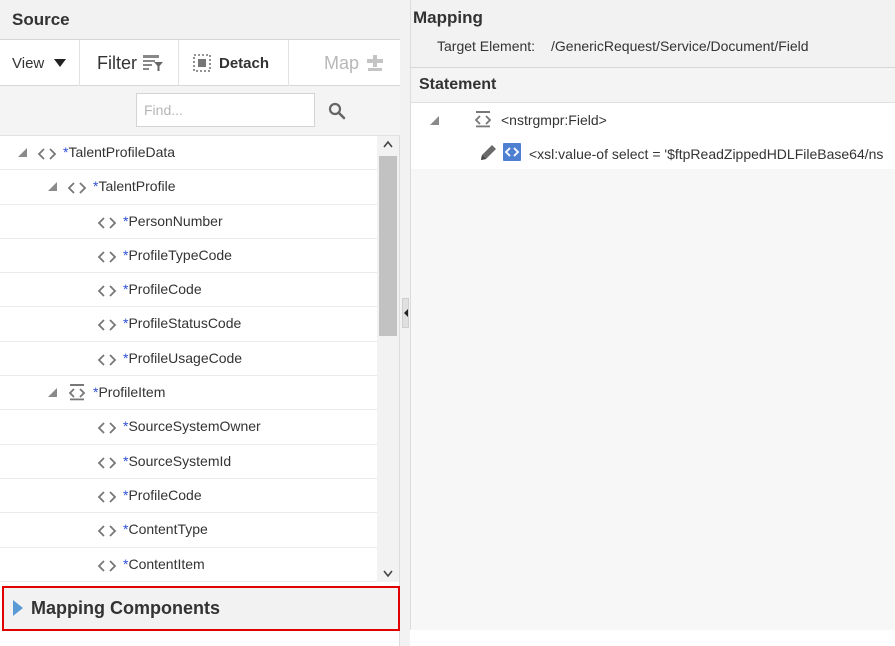 The height and width of the screenshot is (646, 895). Describe the element at coordinates (652, 638) in the screenshot. I see `bottom-strip` at that location.